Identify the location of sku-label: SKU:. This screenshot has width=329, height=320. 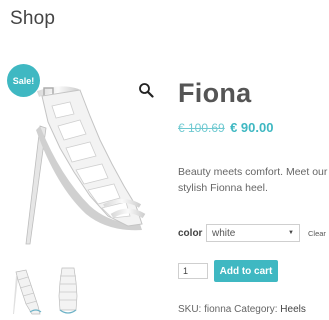
(190, 309).